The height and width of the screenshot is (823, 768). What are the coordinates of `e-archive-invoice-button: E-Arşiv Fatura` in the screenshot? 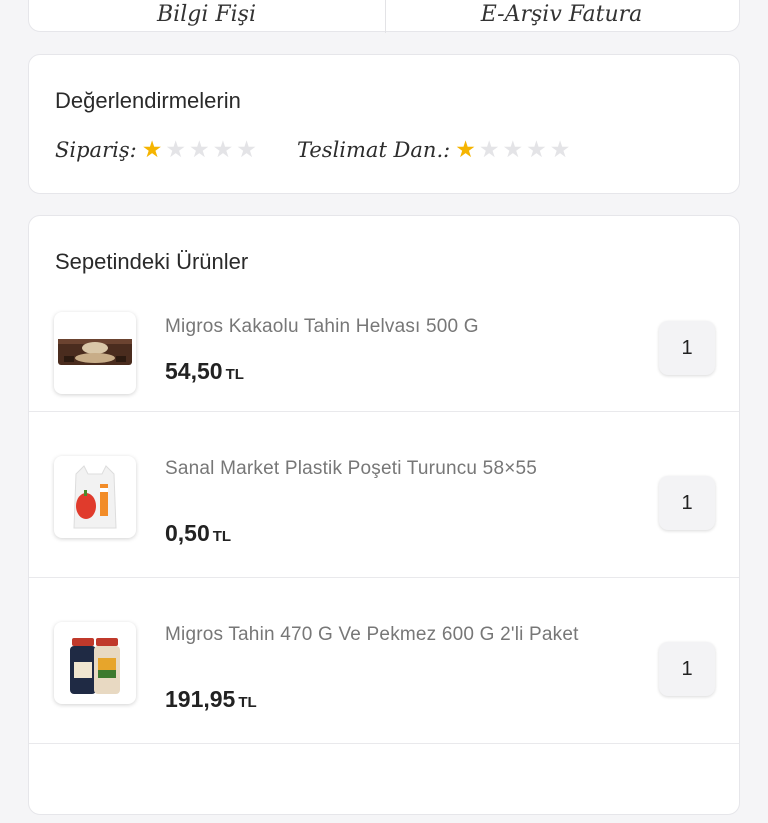 It's located at (561, 15).